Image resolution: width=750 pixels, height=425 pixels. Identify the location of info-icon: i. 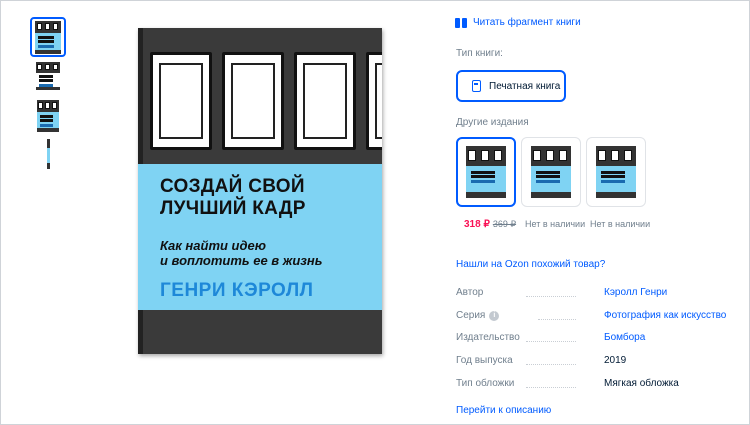
(494, 315).